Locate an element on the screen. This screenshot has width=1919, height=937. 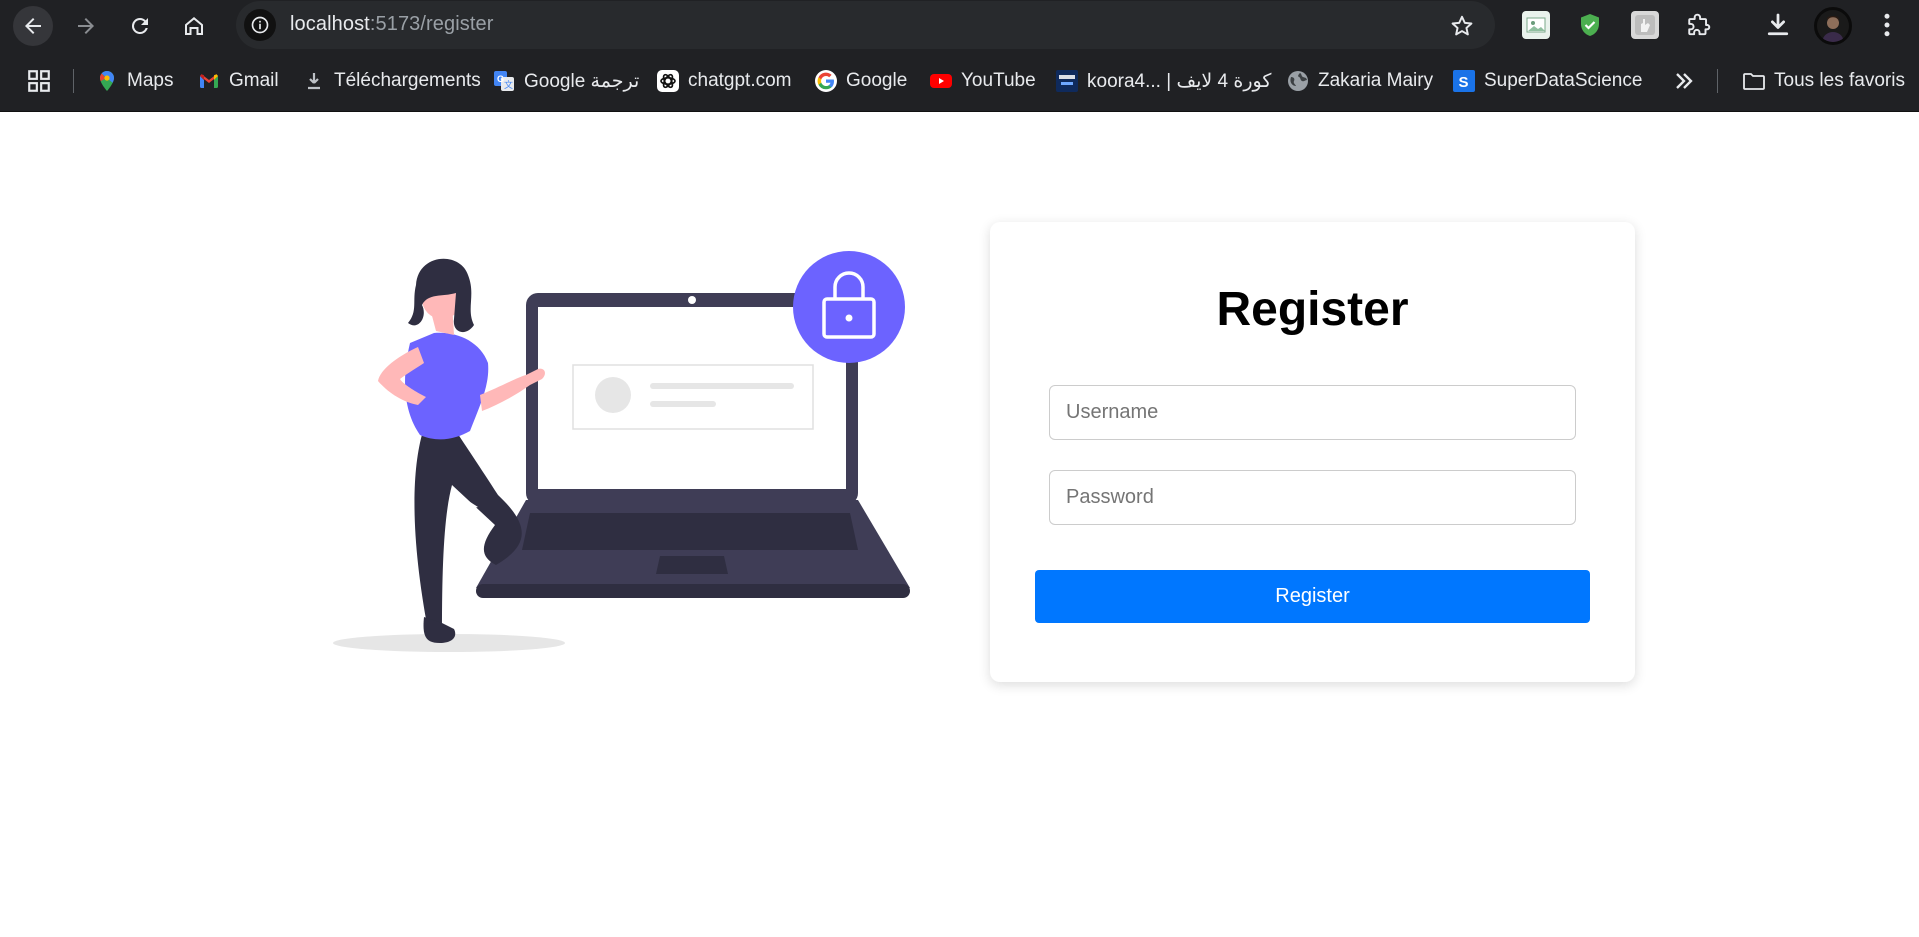
bookmark-koora: koora4... | كورة 4 لايف is located at coordinates (1163, 81).